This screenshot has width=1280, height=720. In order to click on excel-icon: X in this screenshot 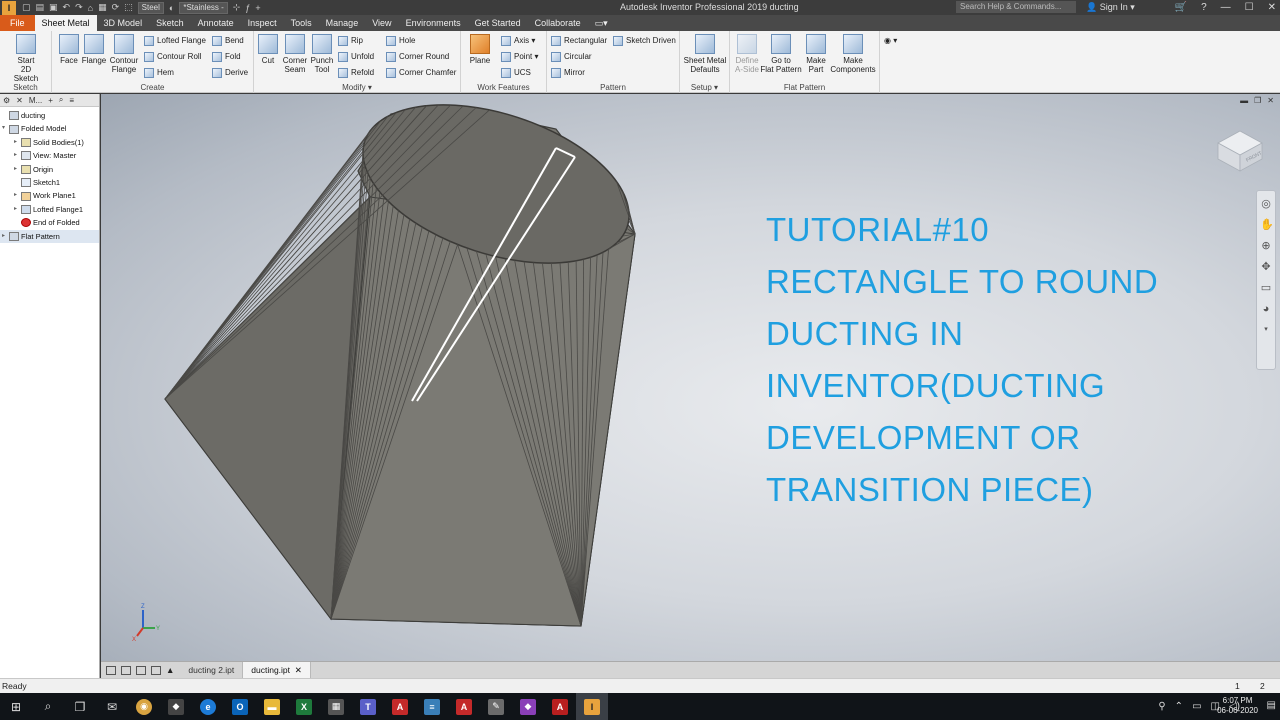, I will do `click(304, 706)`.